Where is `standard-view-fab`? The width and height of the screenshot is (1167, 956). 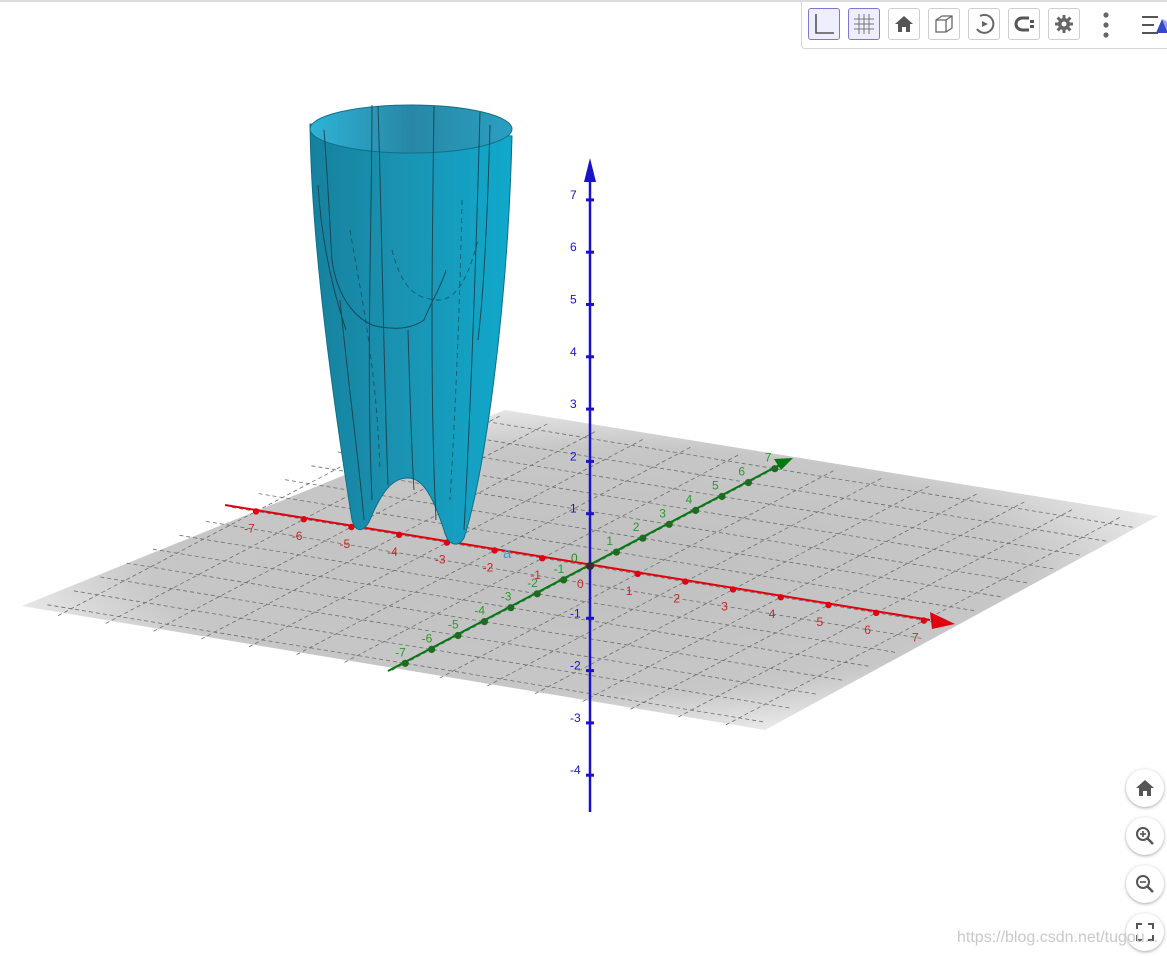
standard-view-fab is located at coordinates (1145, 788).